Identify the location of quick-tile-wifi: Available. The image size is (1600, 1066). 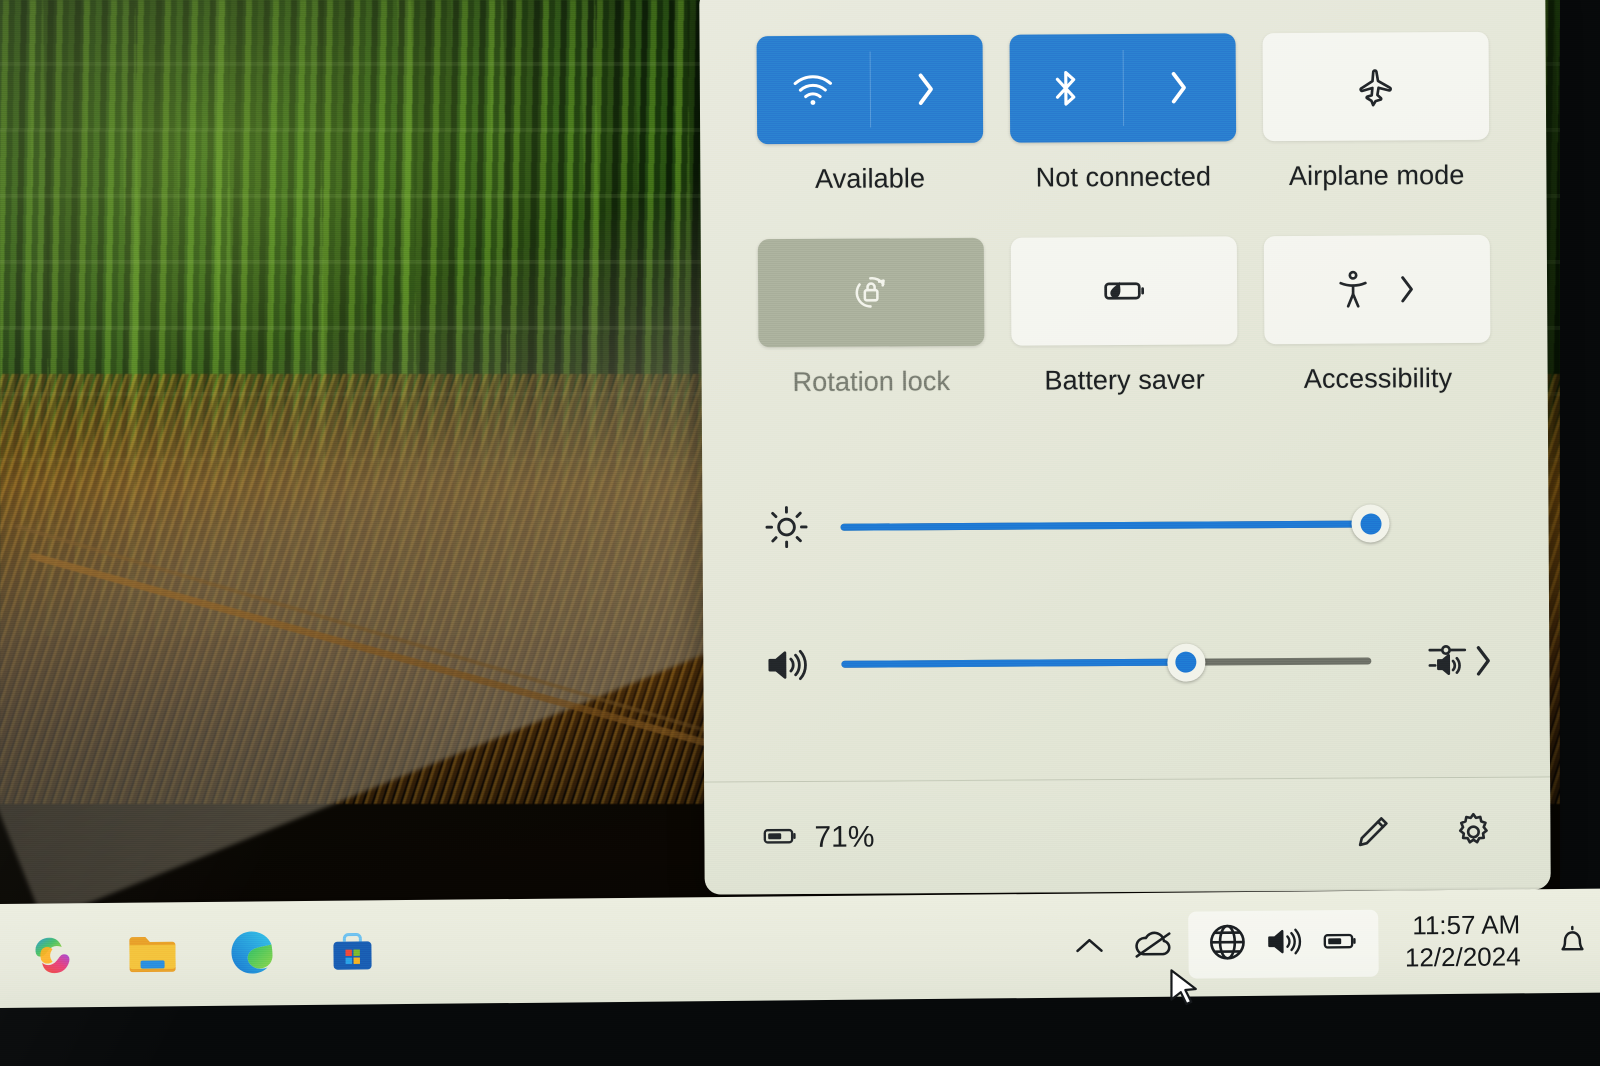
(870, 114).